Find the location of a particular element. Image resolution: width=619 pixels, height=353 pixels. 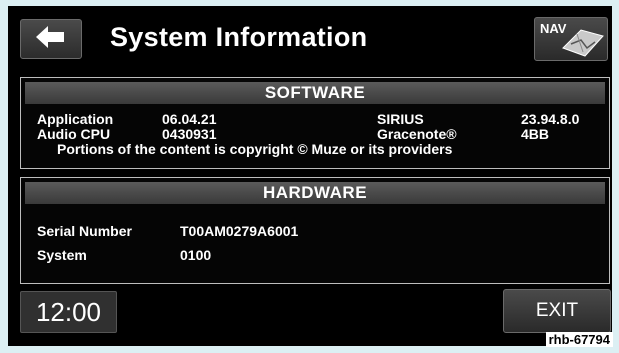

sirius-value: 23.94.8.0 is located at coordinates (550, 119).